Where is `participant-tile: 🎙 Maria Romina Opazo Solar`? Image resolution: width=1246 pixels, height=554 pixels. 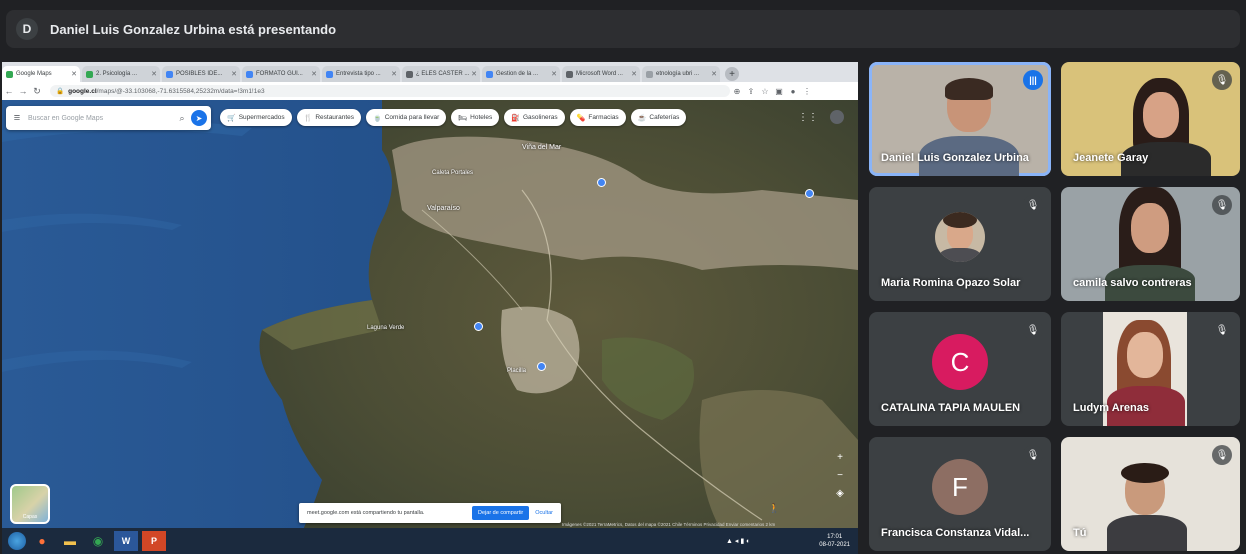
participant-tile: 🎙 Maria Romina Opazo Solar is located at coordinates (960, 244).